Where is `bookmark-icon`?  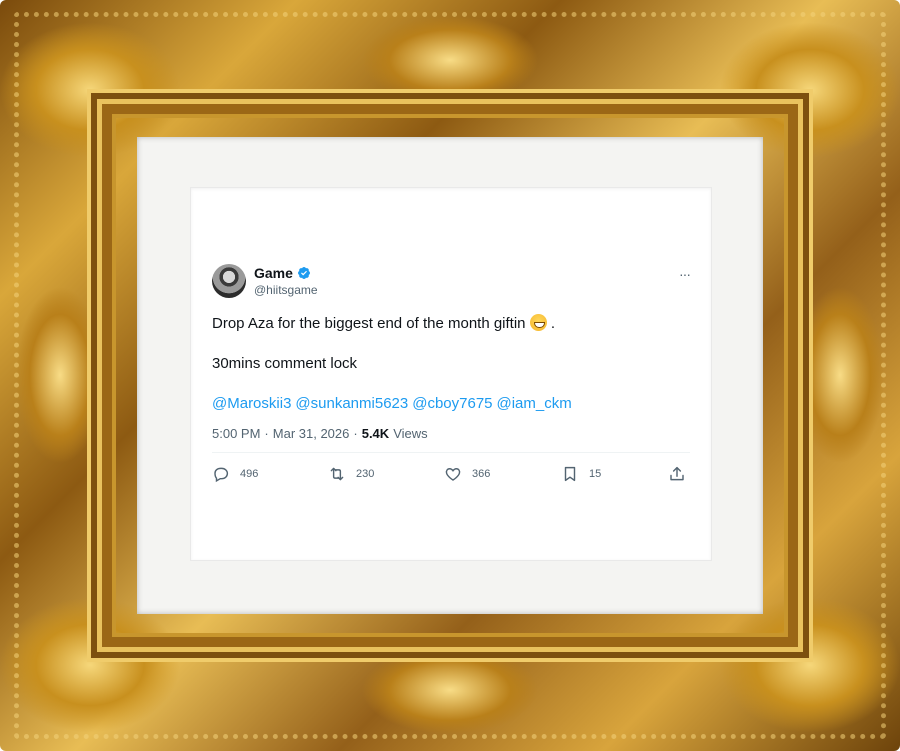
bookmark-icon is located at coordinates (570, 474).